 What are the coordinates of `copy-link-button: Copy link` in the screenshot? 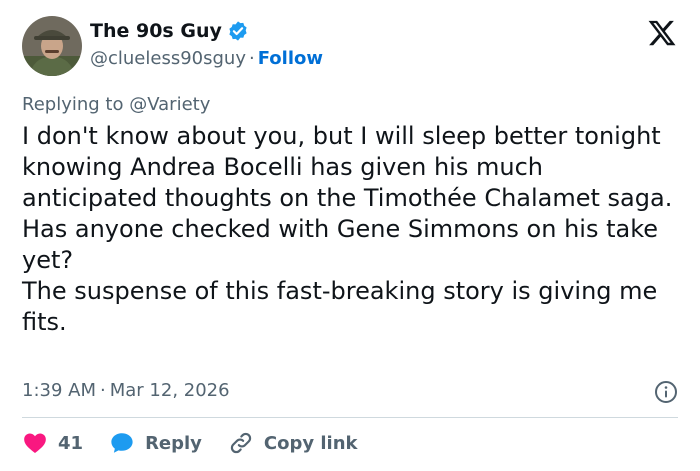 It's located at (293, 443).